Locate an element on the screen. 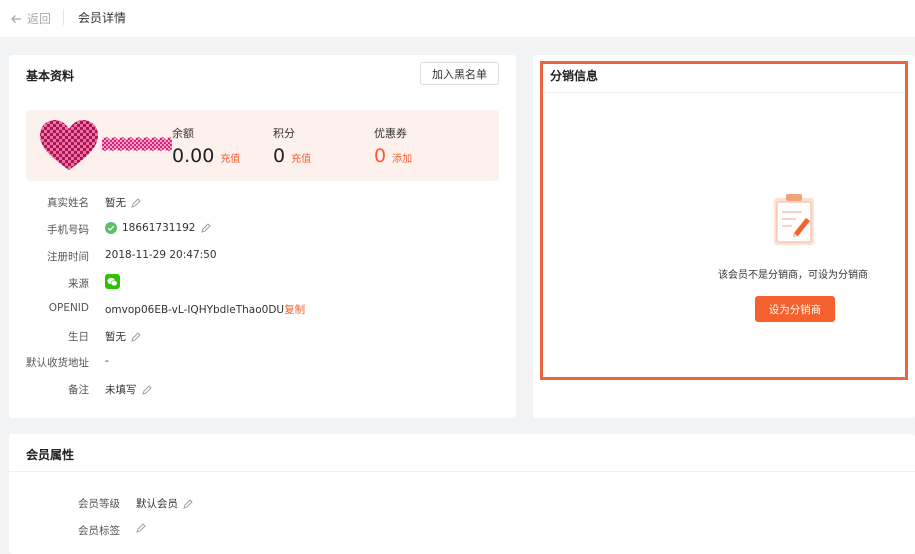 The width and height of the screenshot is (915, 554). top-bar: 返回 会员详情 is located at coordinates (457, 18).